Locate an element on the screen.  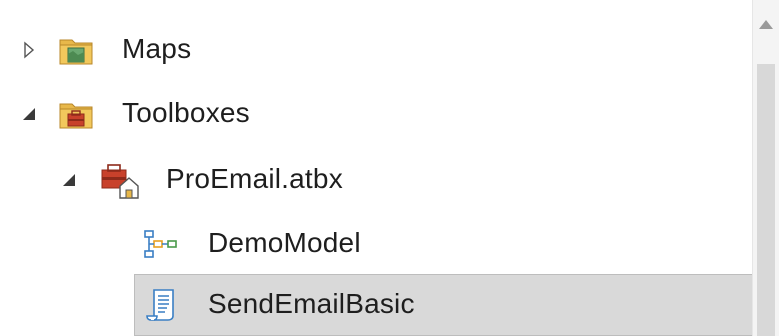
scroll-up-arrow-icon is located at coordinates (766, 24).